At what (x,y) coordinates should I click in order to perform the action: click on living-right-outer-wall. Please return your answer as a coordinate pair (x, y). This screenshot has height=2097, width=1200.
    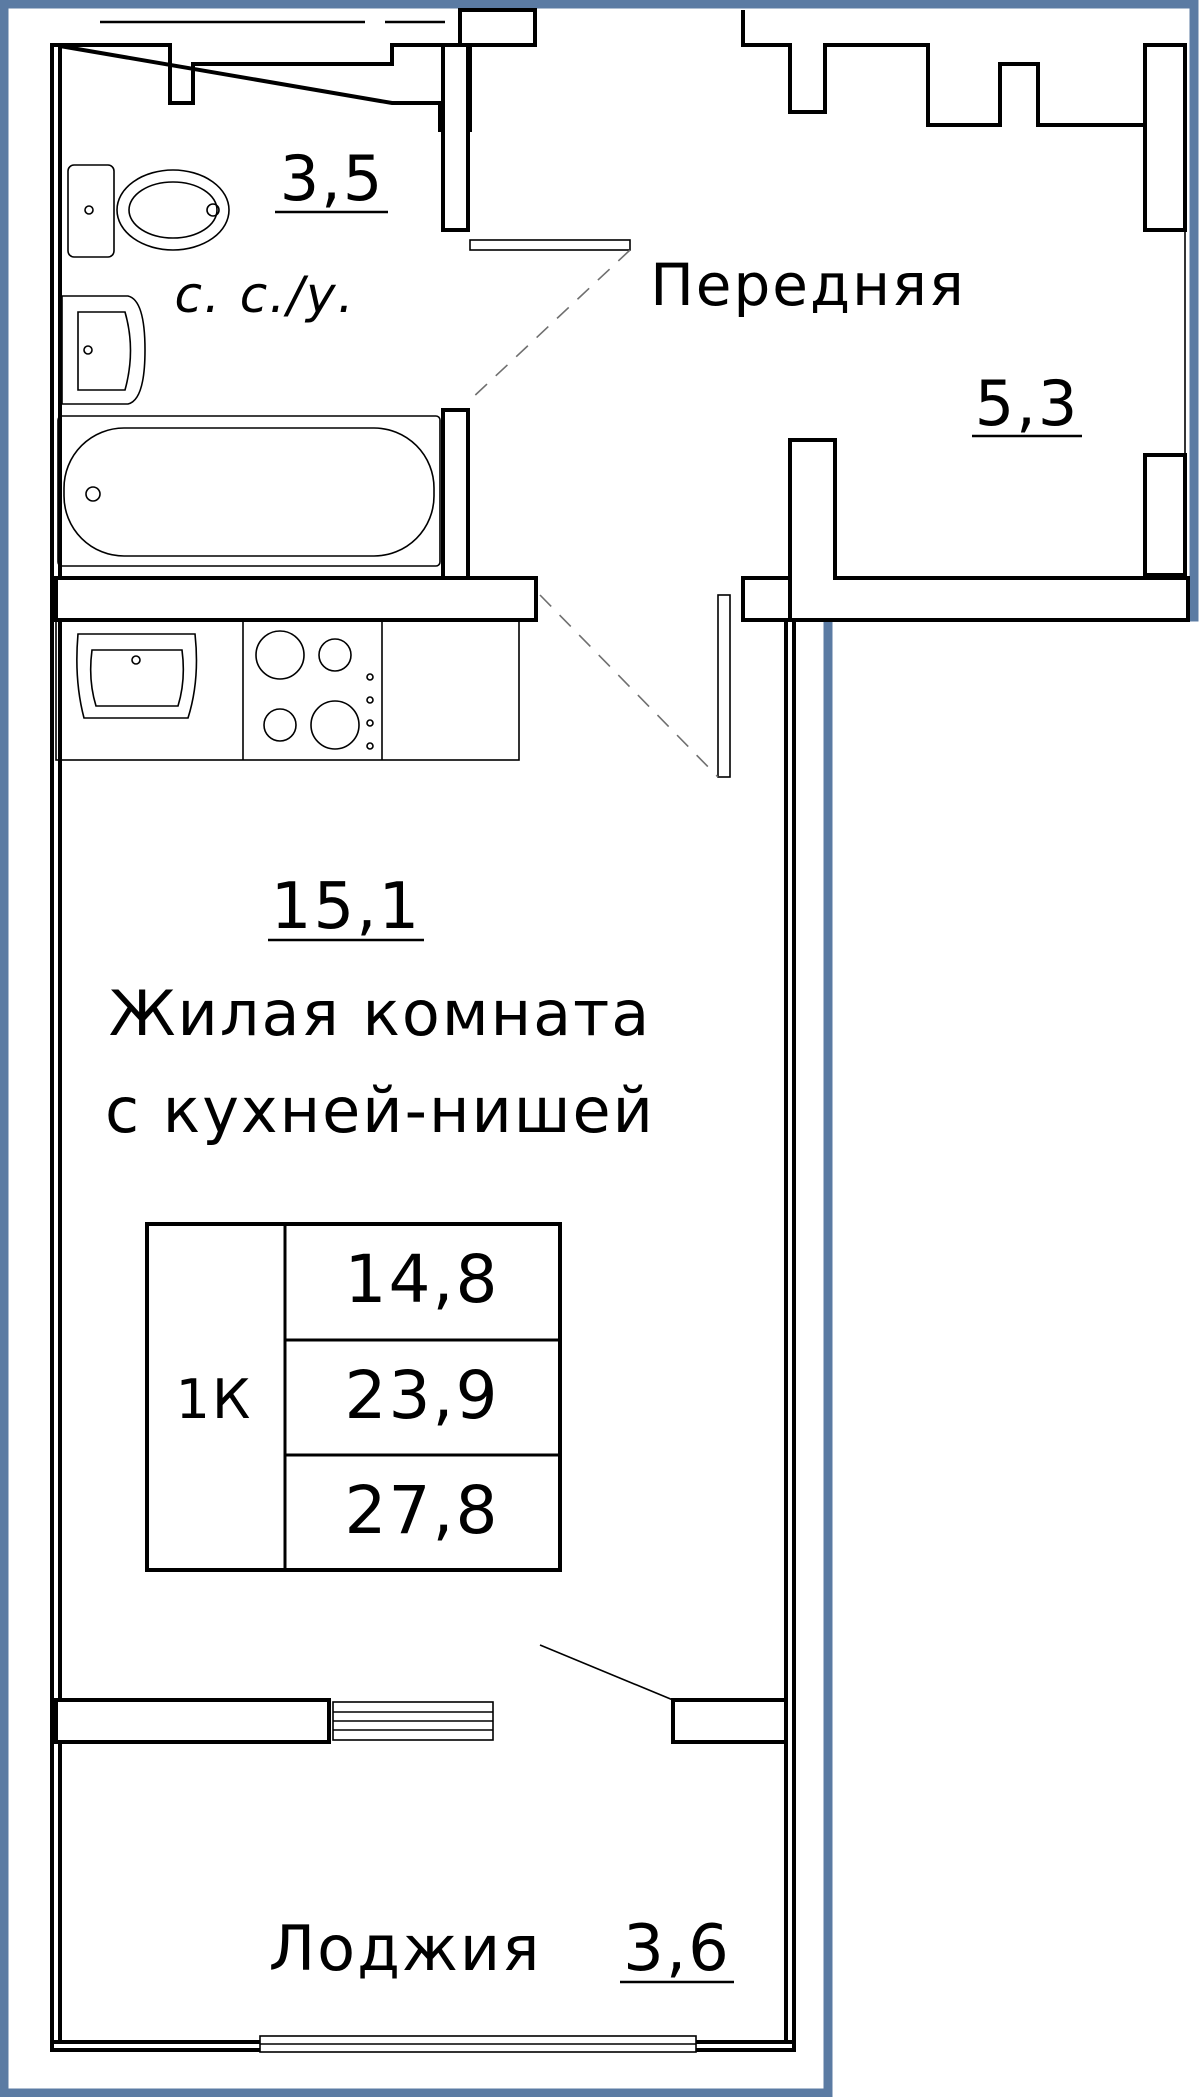
    Looking at the image, I should click on (790, 1335).